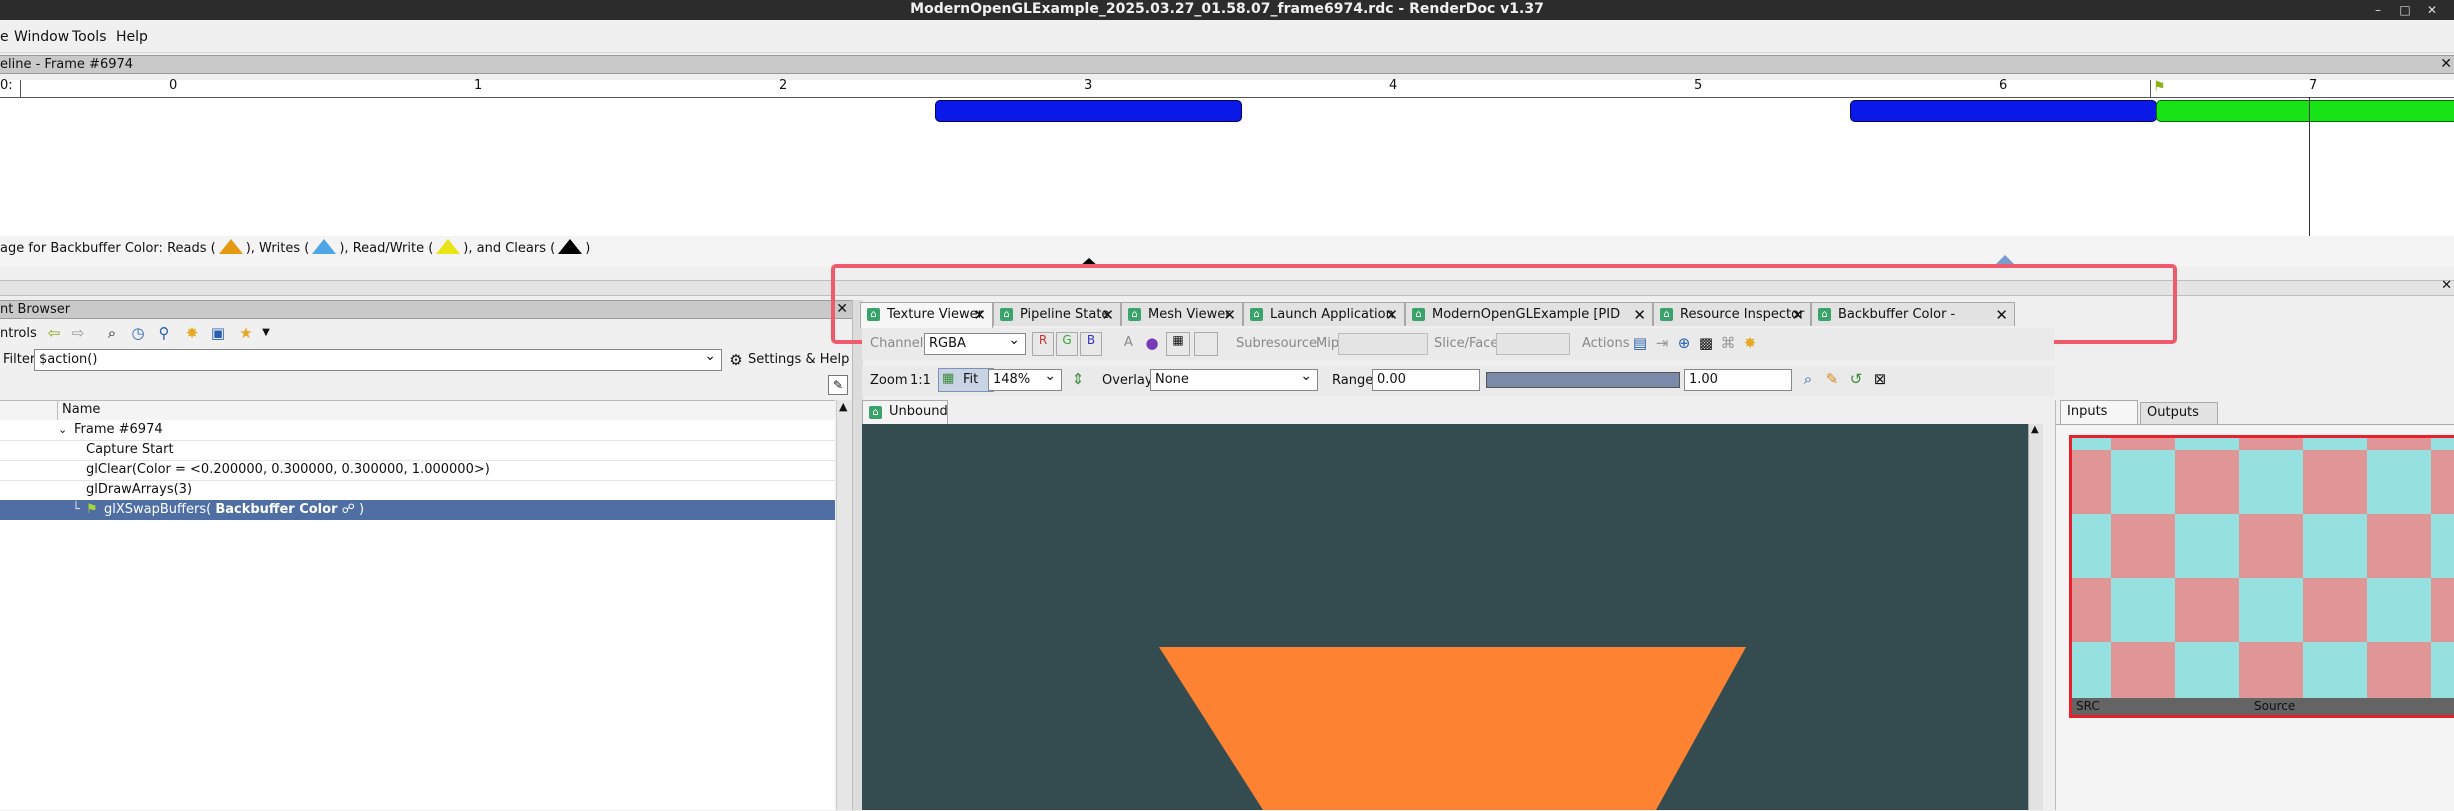 The width and height of the screenshot is (2454, 811). Describe the element at coordinates (386, 248) in the screenshot. I see `usage-label: ), Read/Write (` at that location.